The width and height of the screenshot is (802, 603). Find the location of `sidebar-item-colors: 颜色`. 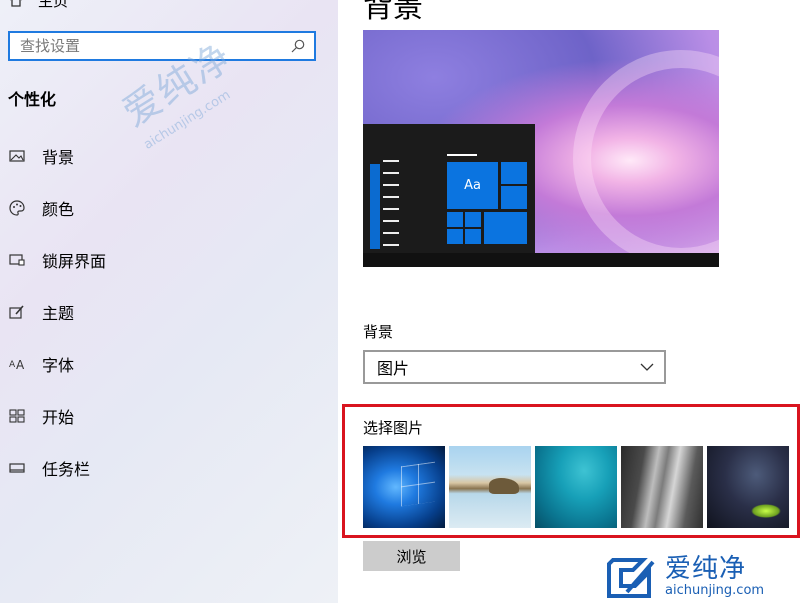

sidebar-item-colors: 颜色 is located at coordinates (169, 208).